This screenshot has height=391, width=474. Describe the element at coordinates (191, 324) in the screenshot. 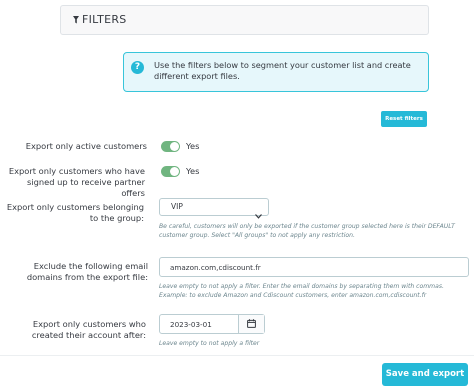

I see `created-after-value: 2023-03-01` at that location.